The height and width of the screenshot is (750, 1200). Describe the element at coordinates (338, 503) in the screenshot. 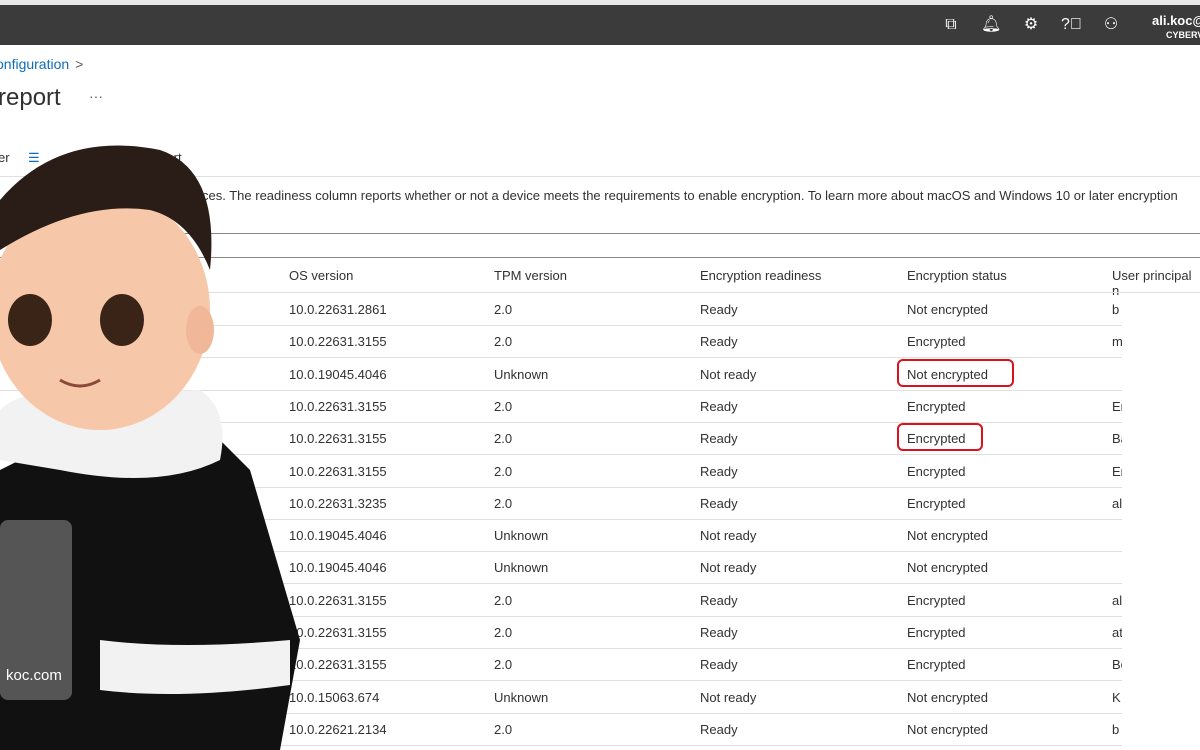

I see `table-cell: 10.0.22631.3235` at that location.